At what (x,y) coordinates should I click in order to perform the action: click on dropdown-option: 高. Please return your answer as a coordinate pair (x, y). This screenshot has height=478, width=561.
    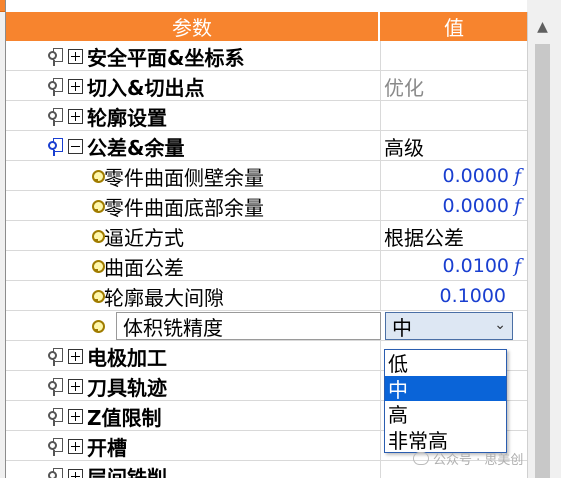
    Looking at the image, I should click on (445, 414).